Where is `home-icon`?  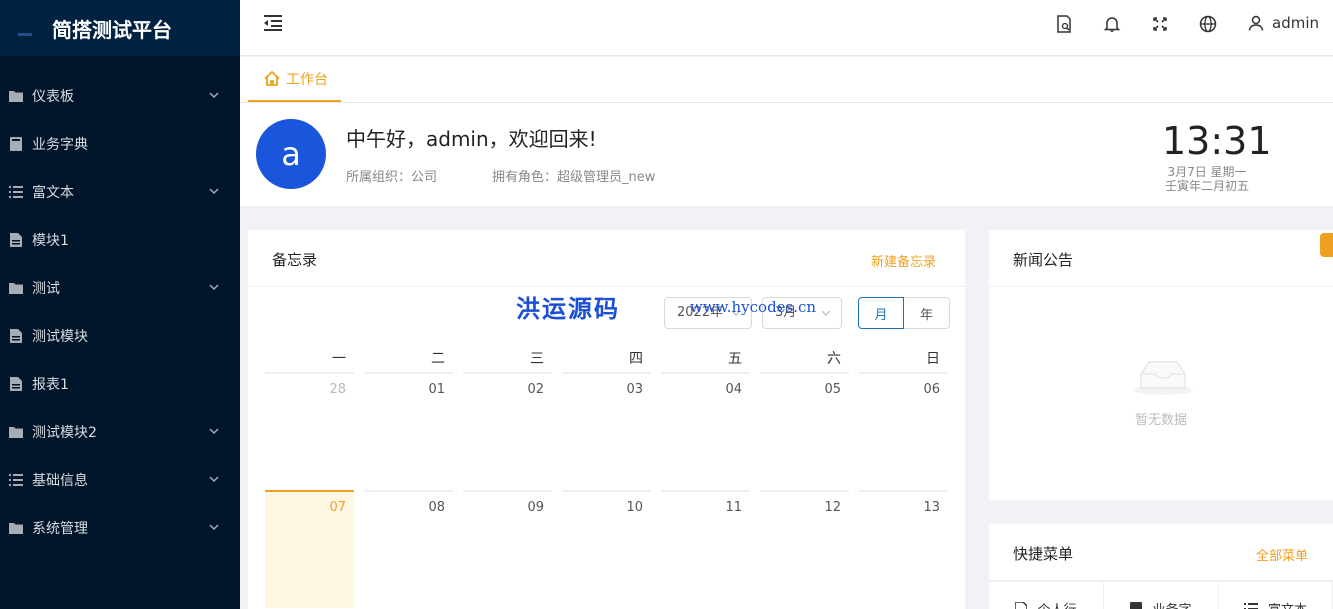
home-icon is located at coordinates (272, 78).